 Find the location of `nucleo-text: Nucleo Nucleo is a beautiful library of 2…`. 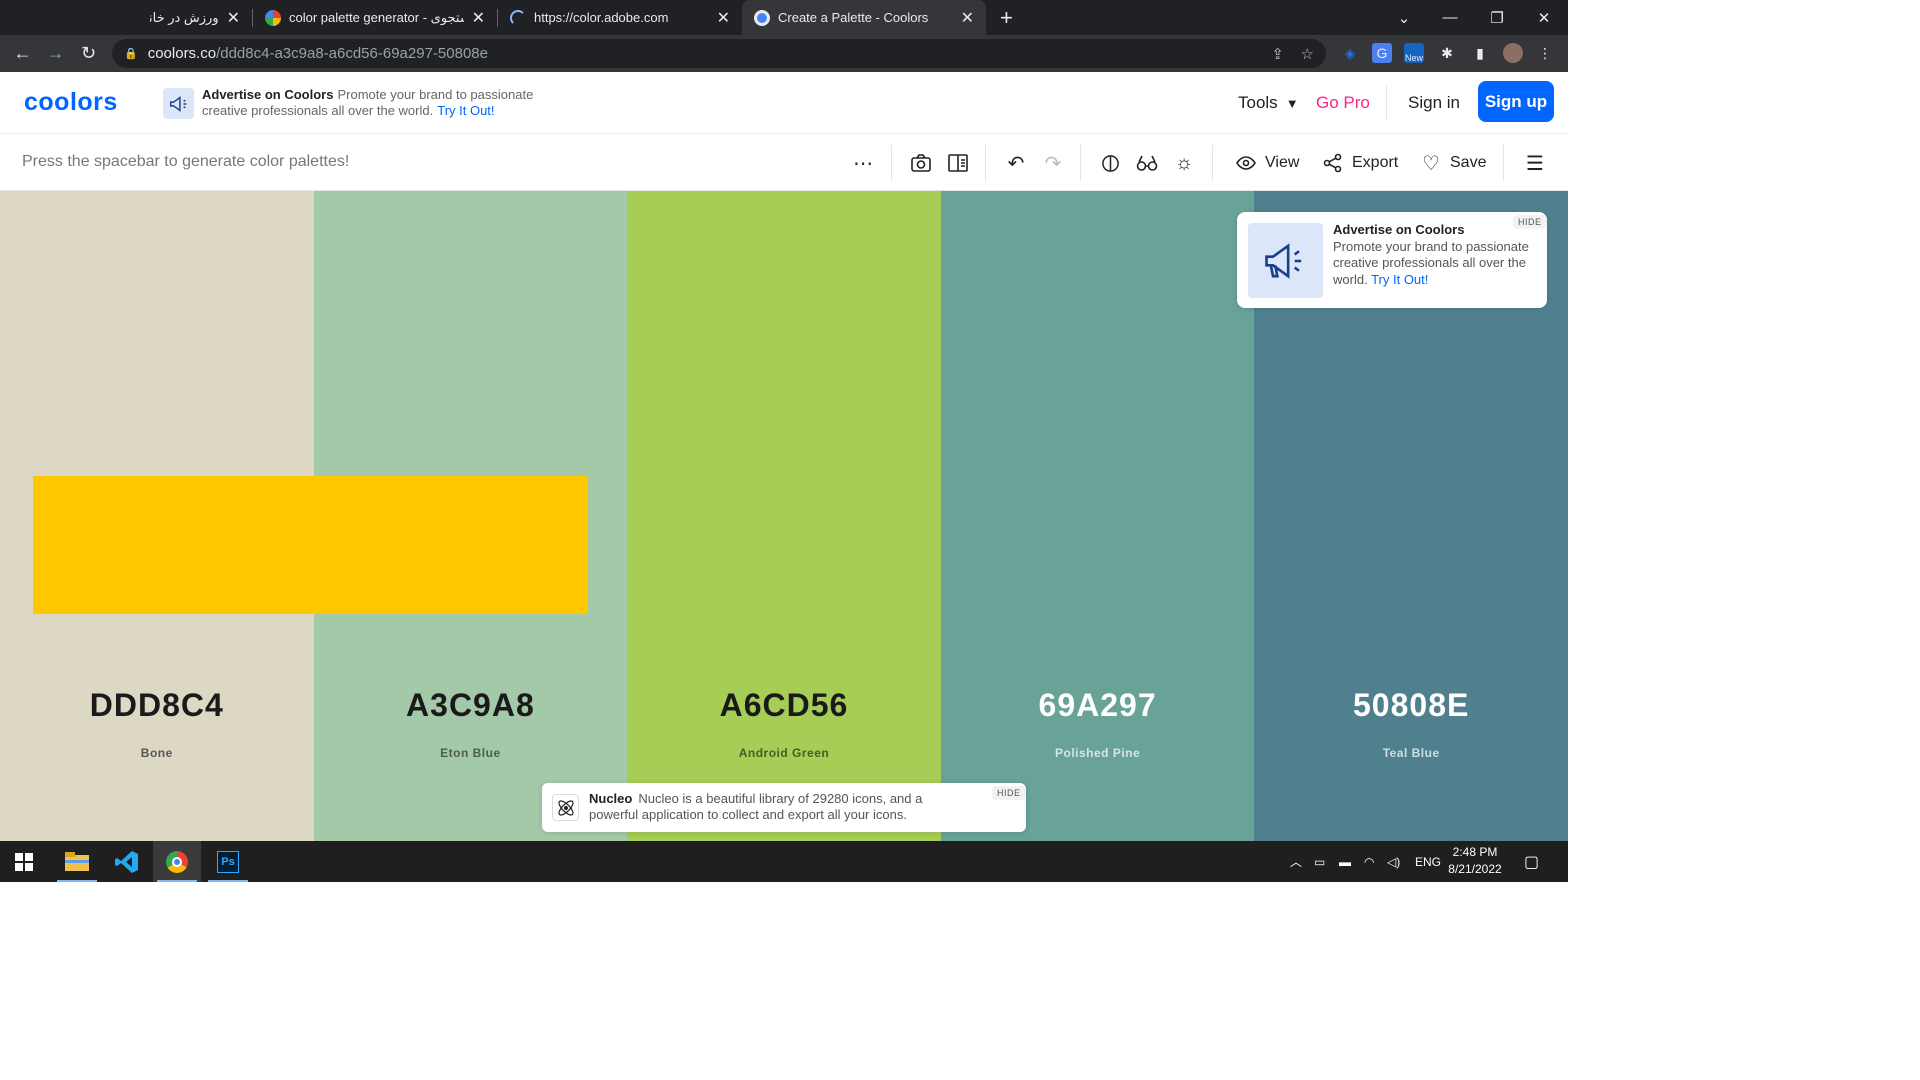

nucleo-text: Nucleo Nucleo is a beautiful library of 2… is located at coordinates (756, 806).